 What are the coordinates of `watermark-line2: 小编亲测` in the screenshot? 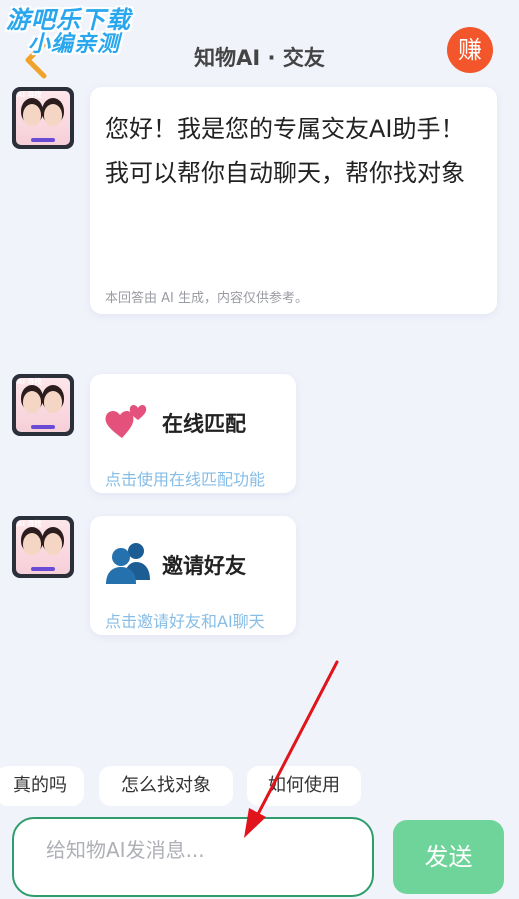 It's located at (74, 45).